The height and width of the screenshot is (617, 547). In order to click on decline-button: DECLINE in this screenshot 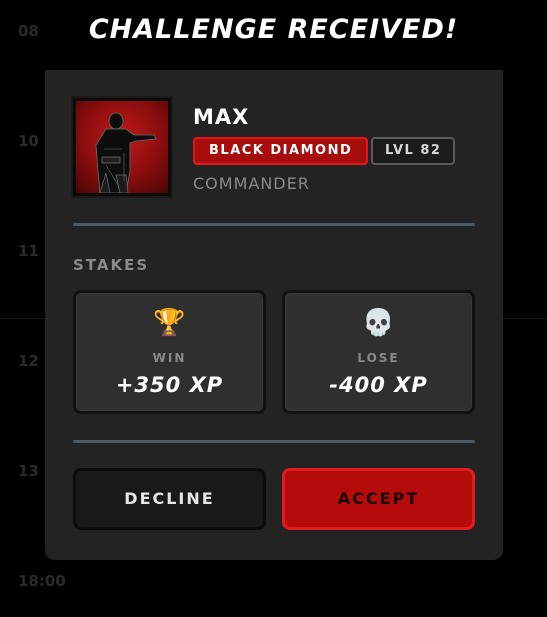, I will do `click(169, 499)`.